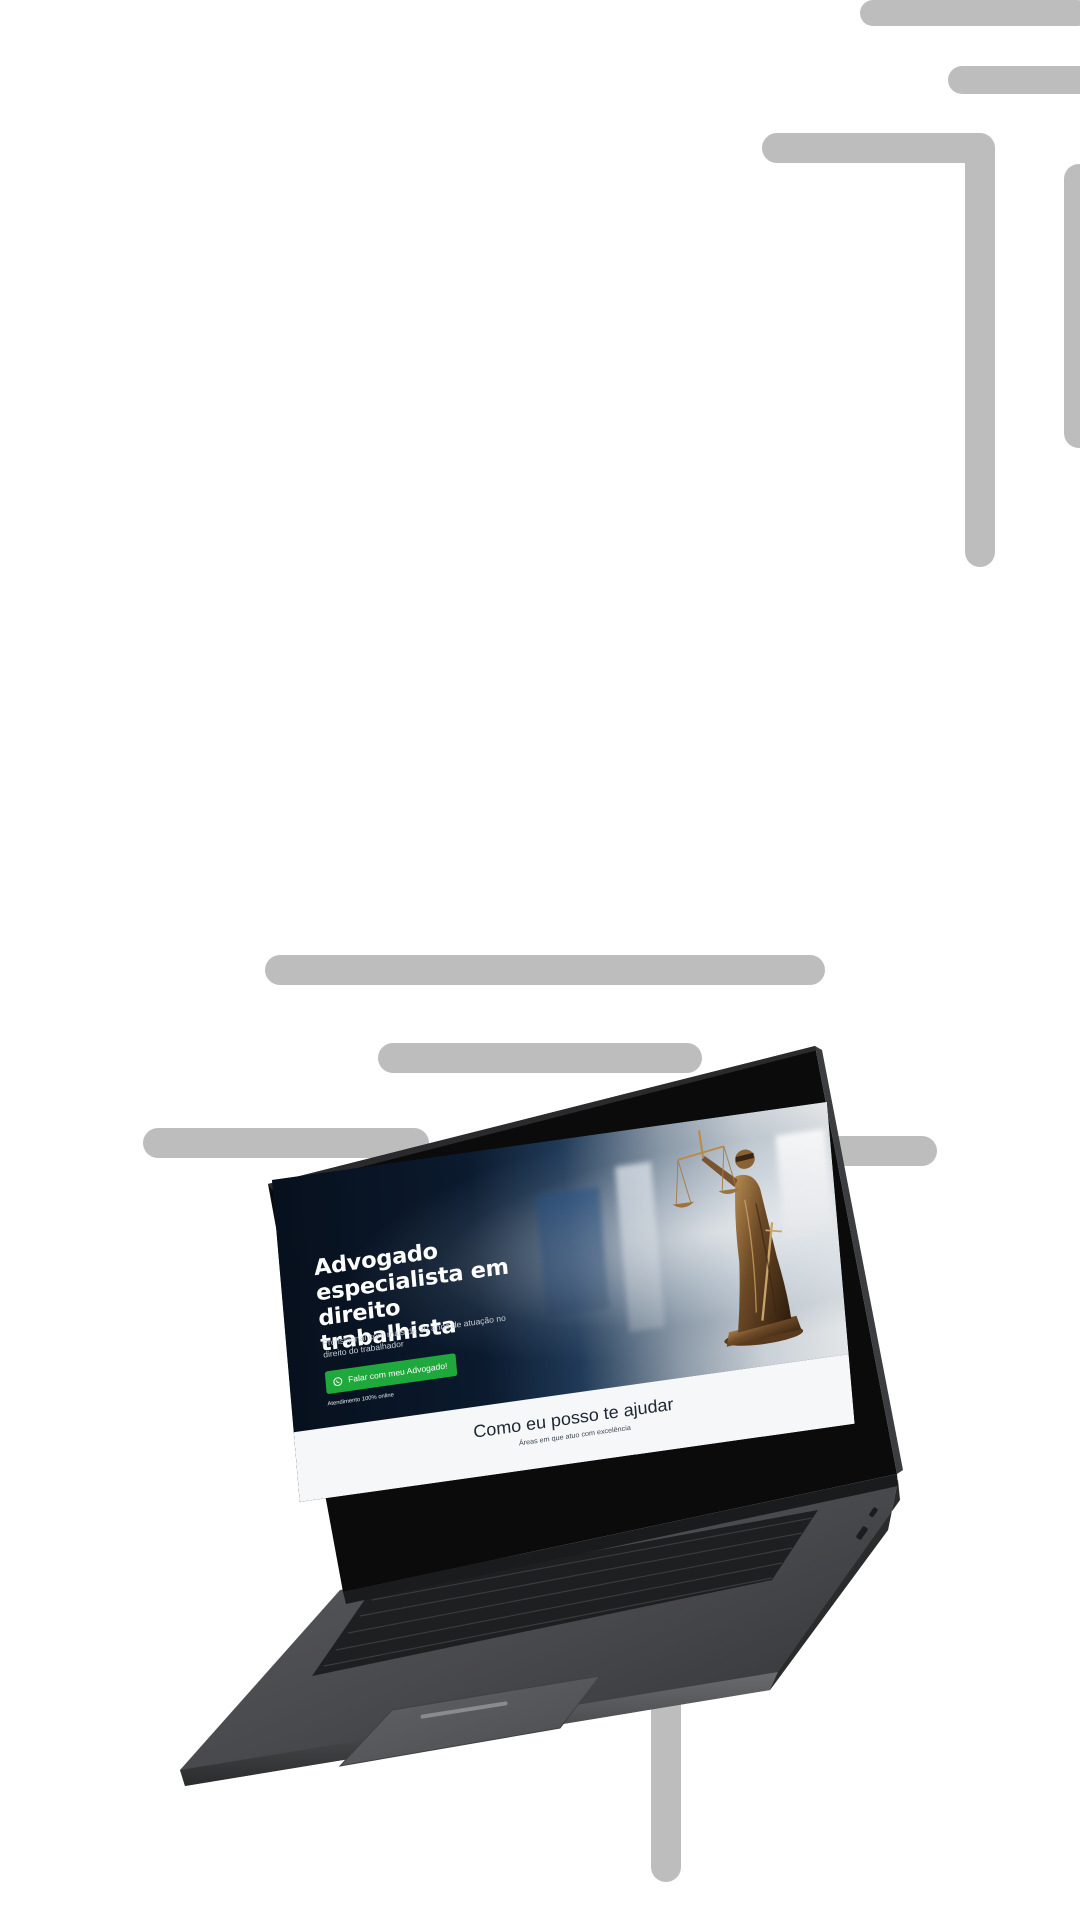  I want to click on contact-lawyer-button-label: Falar com meu Advogado!, so click(397, 1372).